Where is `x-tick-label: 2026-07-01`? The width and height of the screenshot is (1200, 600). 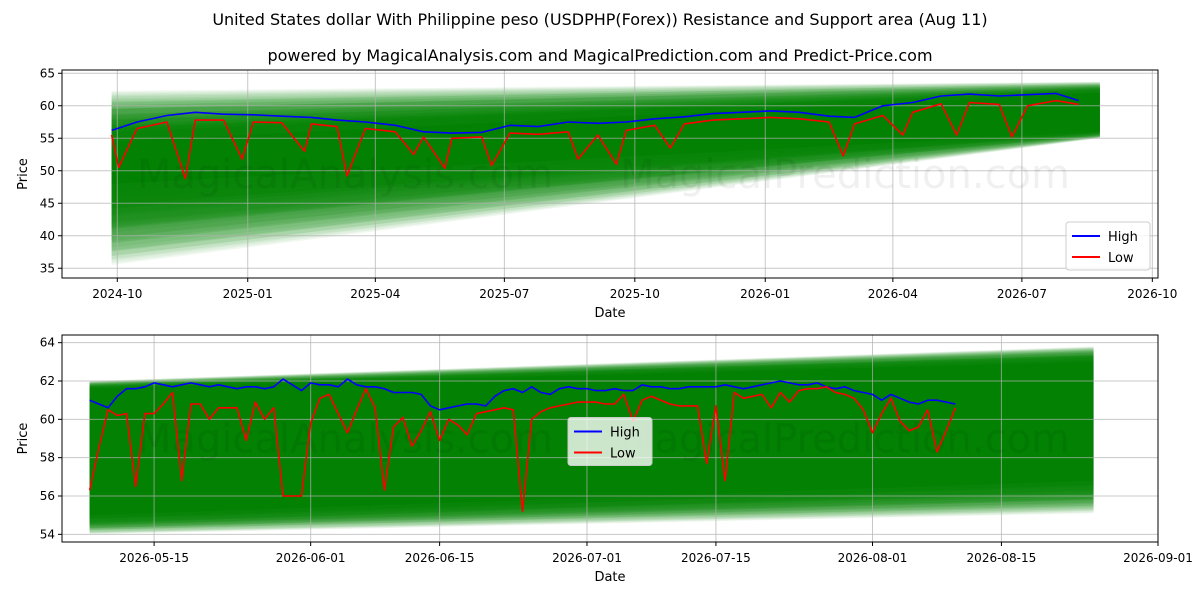
x-tick-label: 2026-07-01 is located at coordinates (587, 558).